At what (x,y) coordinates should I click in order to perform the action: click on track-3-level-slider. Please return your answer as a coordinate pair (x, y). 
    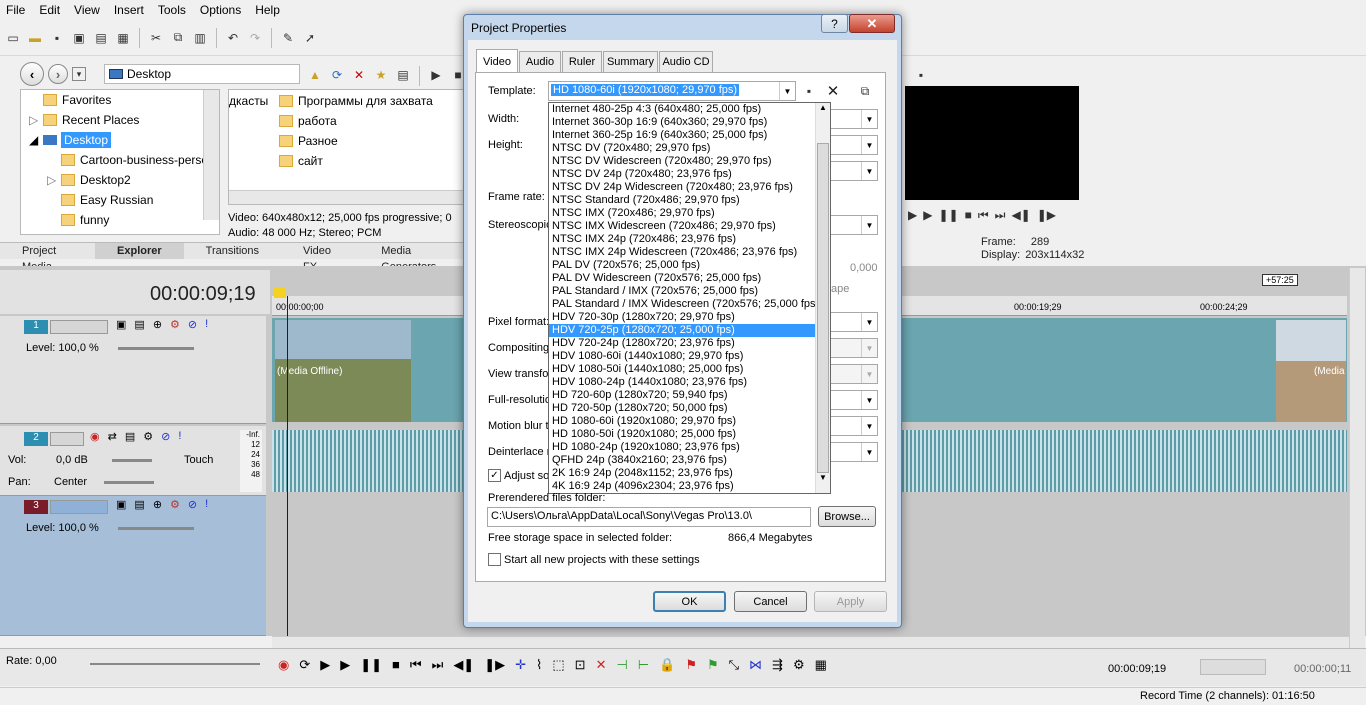
    Looking at the image, I should click on (156, 528).